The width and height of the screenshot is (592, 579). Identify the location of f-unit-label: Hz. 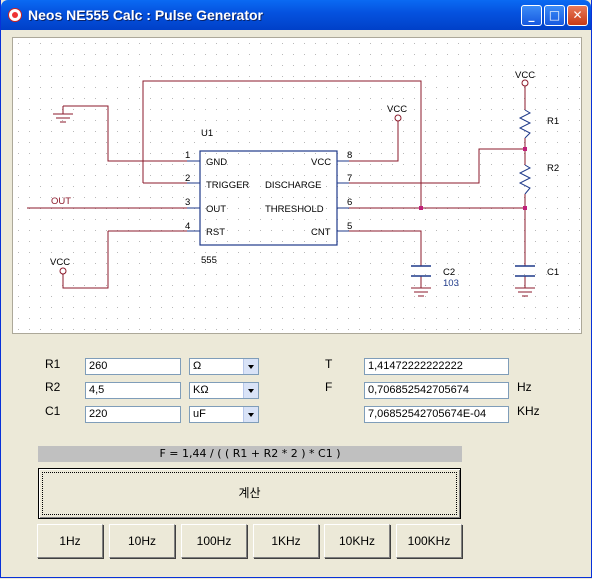
(524, 387).